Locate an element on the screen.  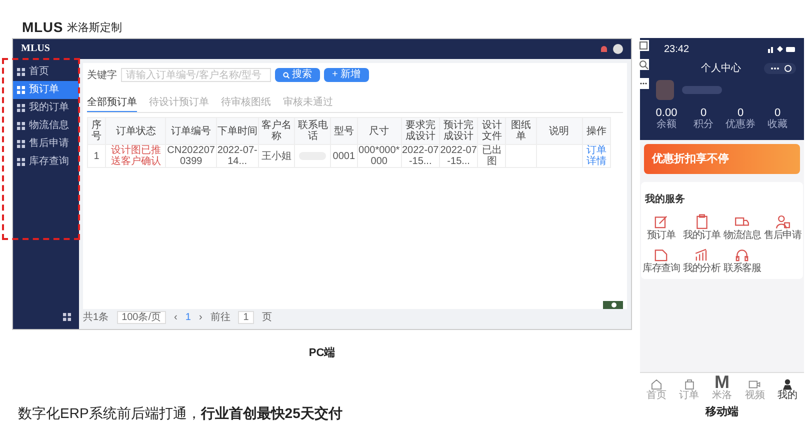
mobile-caption: 移动端 is located at coordinates (722, 412).